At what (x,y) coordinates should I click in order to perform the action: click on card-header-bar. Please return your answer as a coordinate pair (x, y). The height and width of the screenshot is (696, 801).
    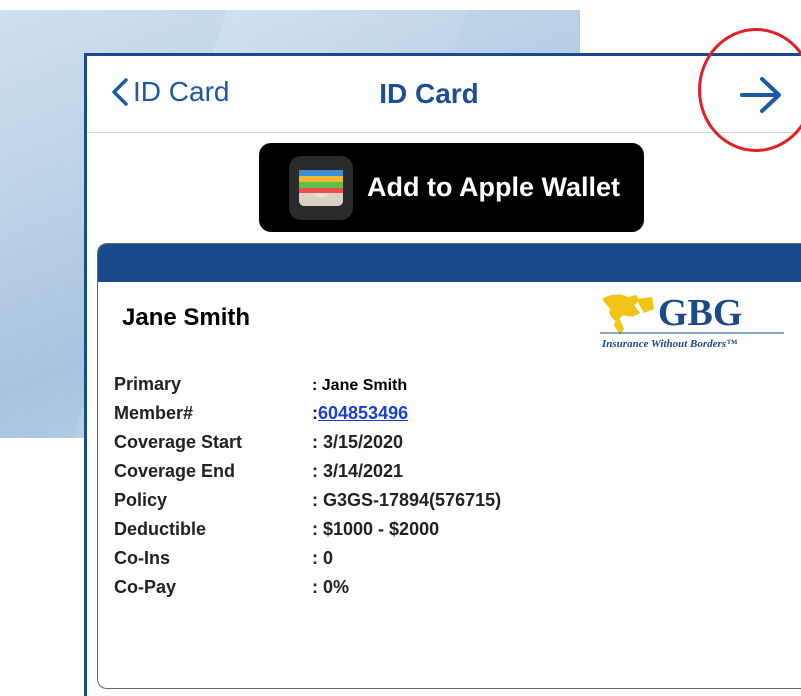
    Looking at the image, I should click on (449, 263).